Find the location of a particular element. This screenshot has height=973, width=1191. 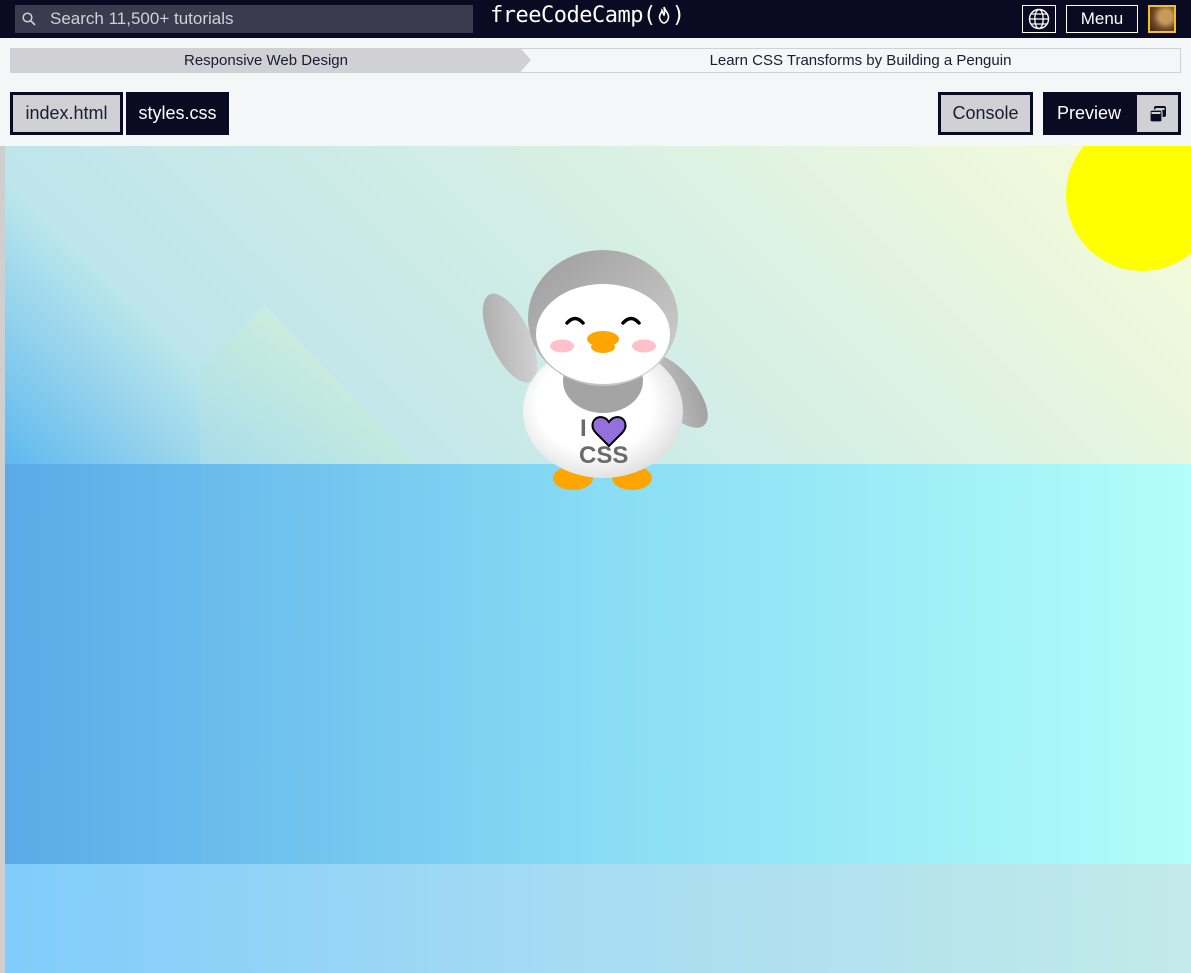

search-icon is located at coordinates (29, 19).